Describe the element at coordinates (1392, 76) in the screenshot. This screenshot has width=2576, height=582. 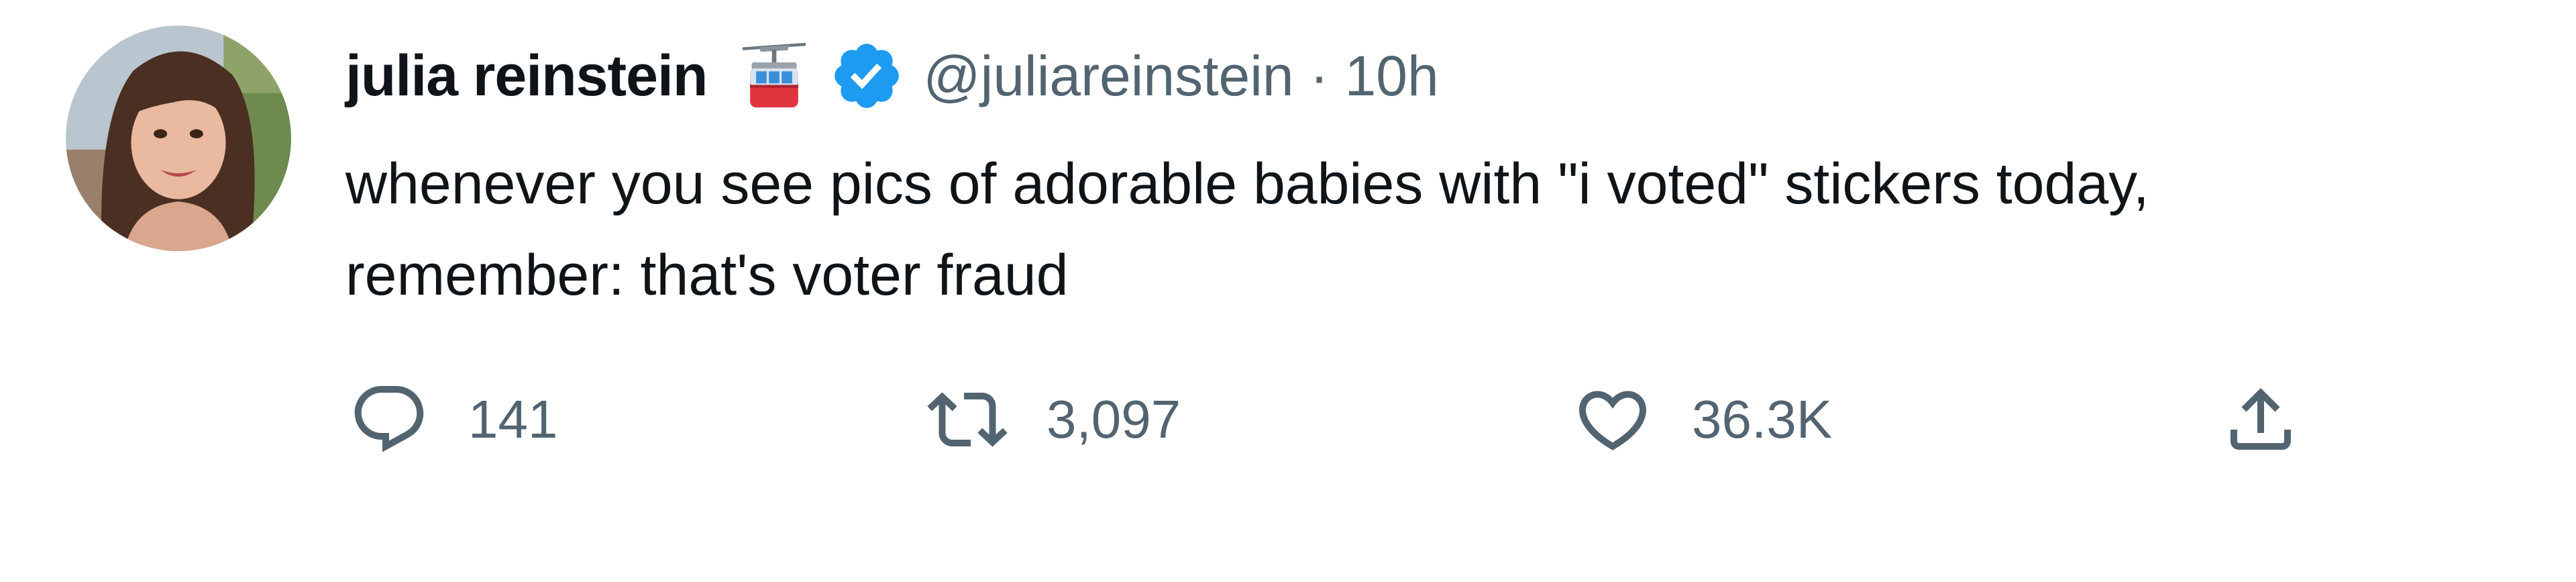
I see `tweet-timestamp: 10h` at that location.